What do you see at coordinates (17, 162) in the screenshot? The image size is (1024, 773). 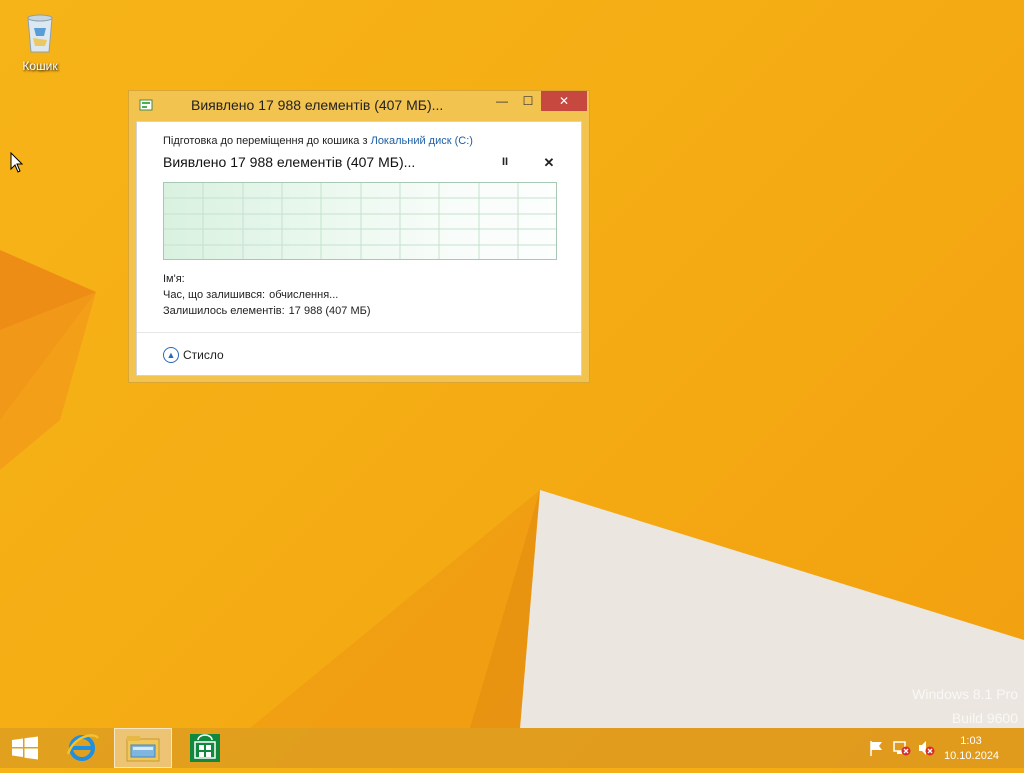 I see `mouse-cursor-icon` at bounding box center [17, 162].